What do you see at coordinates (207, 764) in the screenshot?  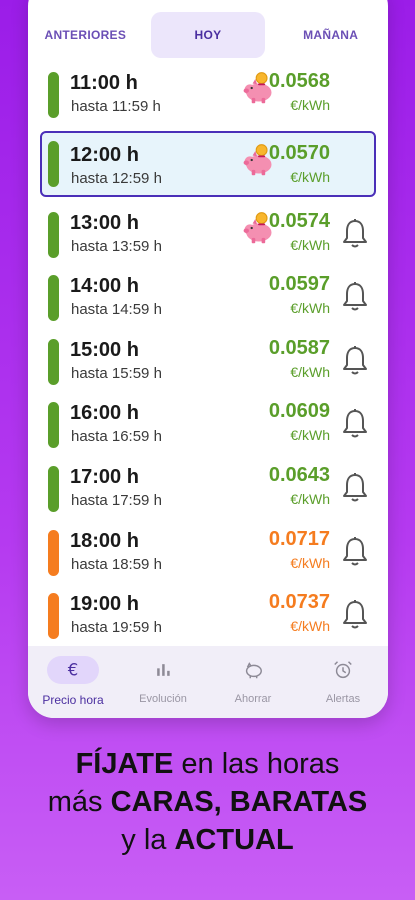 I see `caption-line-1: FÍJATE en las horas` at bounding box center [207, 764].